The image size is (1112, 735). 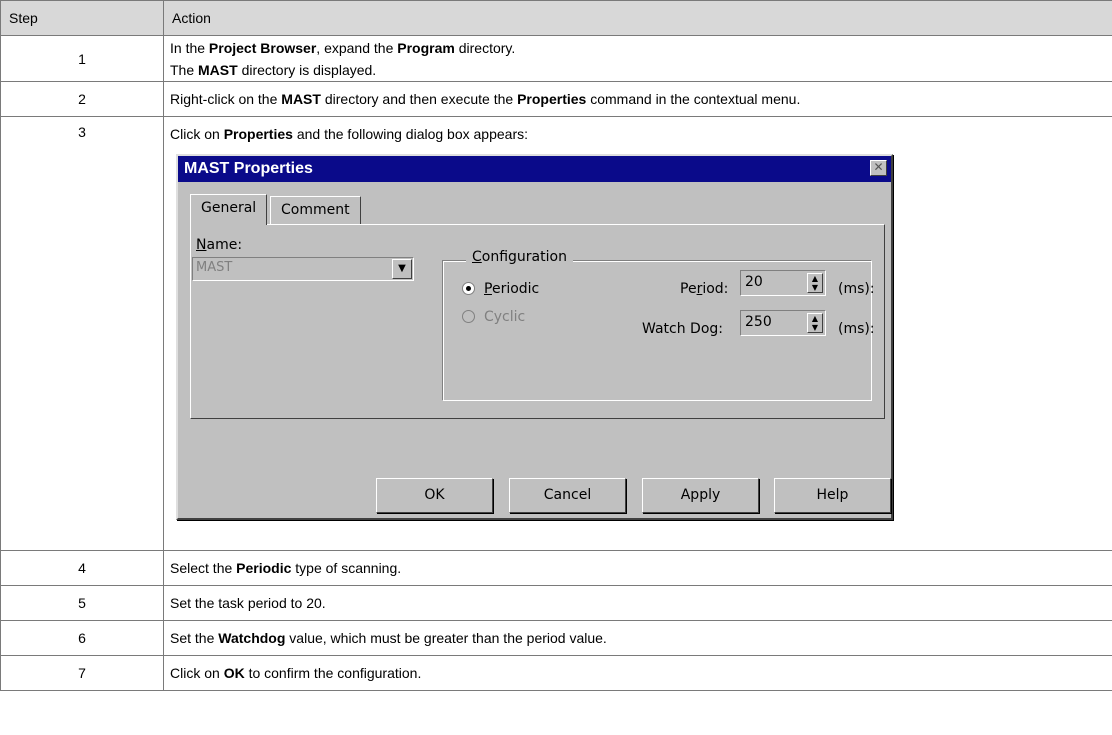 I want to click on period-spinbox: 20 ▲ ▼, so click(x=783, y=283).